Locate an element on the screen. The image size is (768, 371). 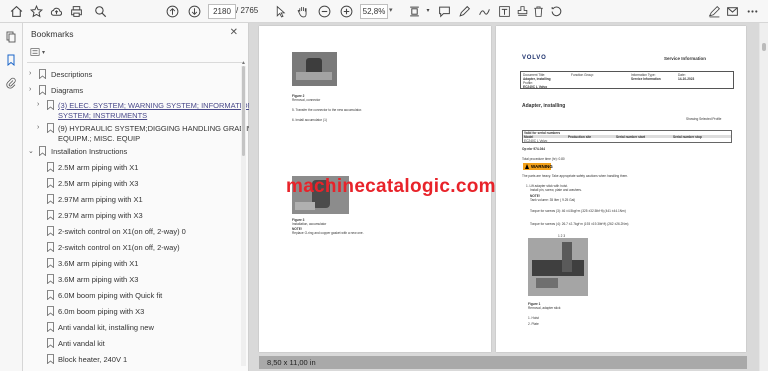
mail-icon is located at coordinates (732, 11).